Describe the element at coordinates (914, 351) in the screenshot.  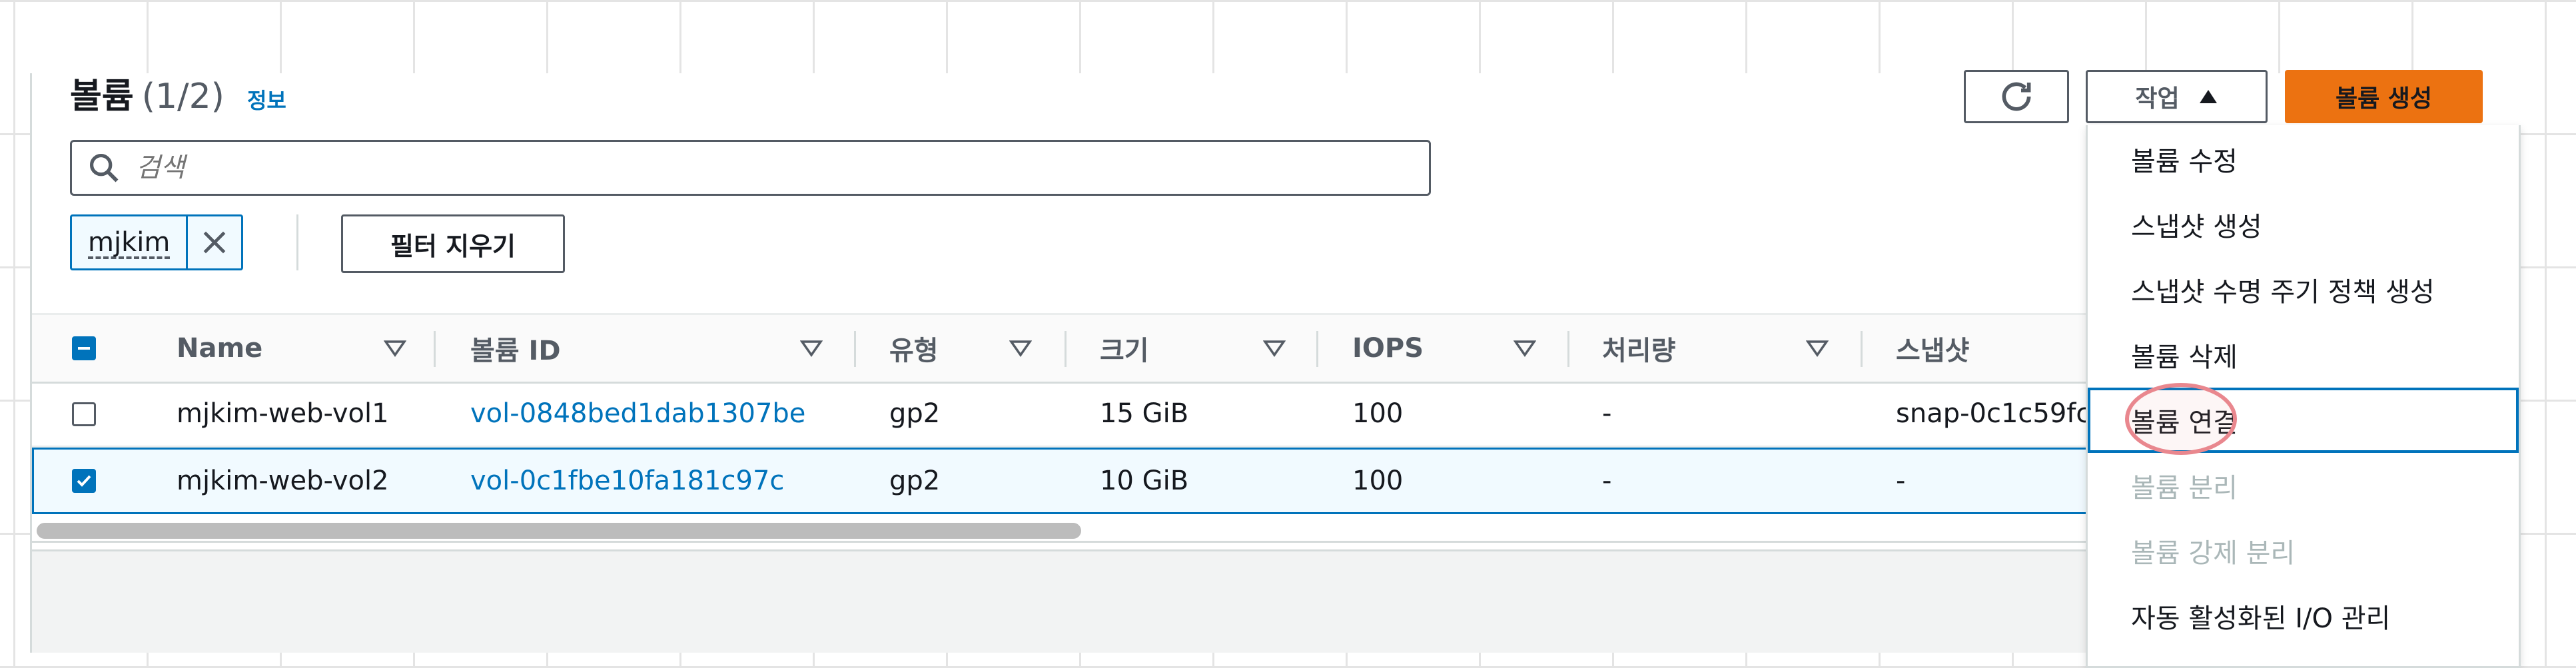
I see `column-header-label: 유형` at that location.